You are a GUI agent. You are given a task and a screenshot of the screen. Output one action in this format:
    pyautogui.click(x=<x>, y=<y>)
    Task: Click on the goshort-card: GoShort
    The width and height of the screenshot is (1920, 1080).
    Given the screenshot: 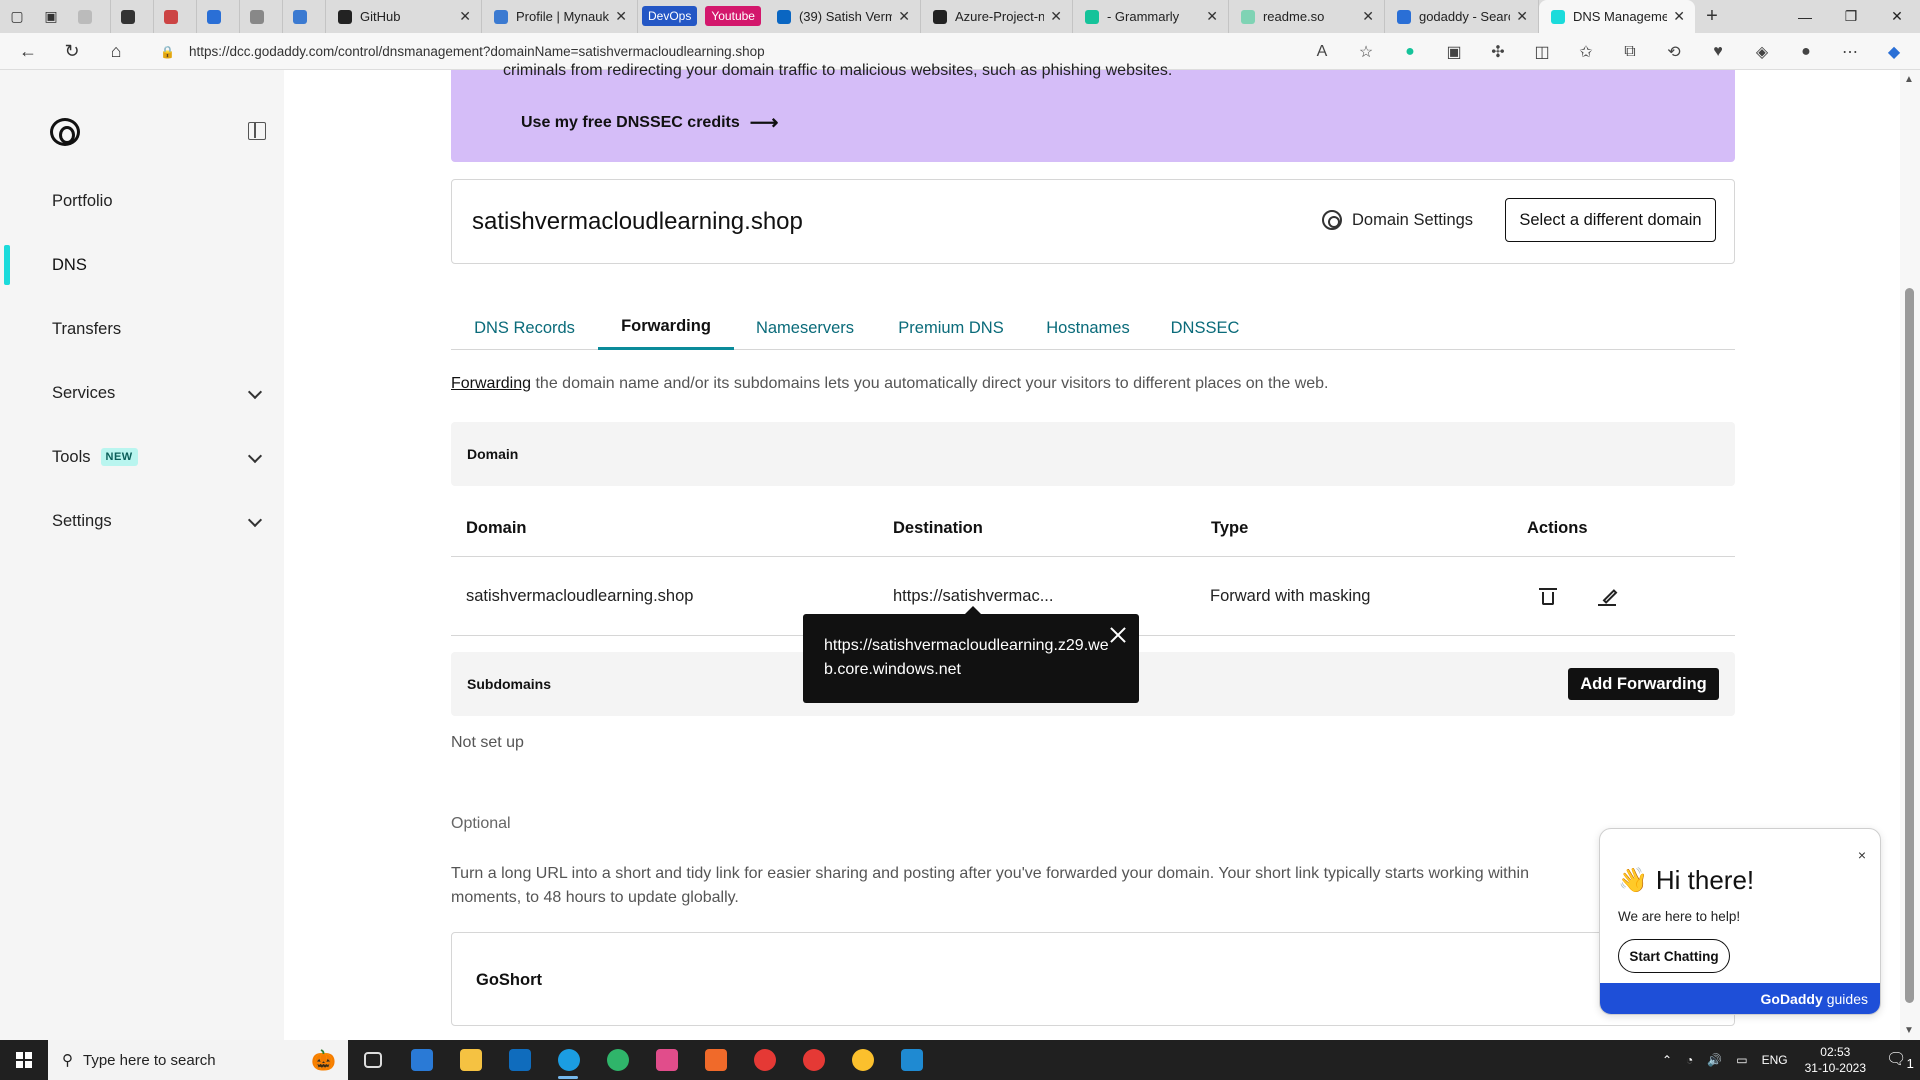 What is the action you would take?
    pyautogui.click(x=1093, y=979)
    